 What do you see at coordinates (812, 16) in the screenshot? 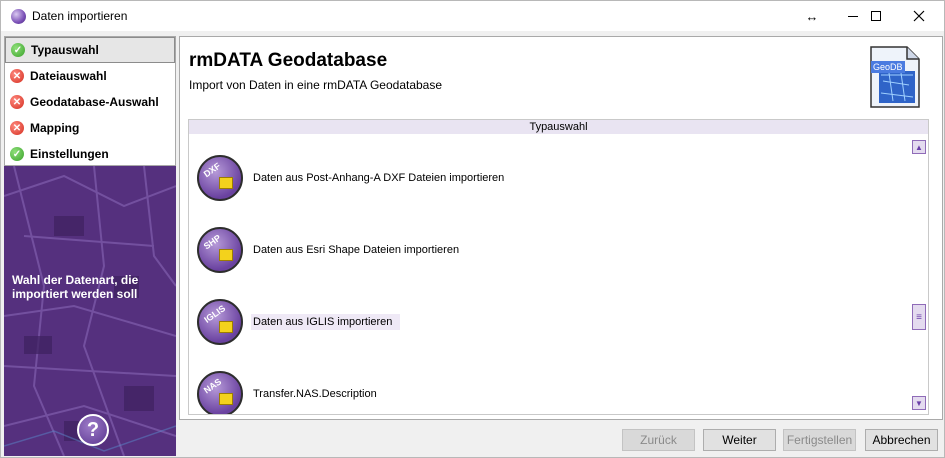
I see `resize-arrows-icon: ↔` at bounding box center [812, 16].